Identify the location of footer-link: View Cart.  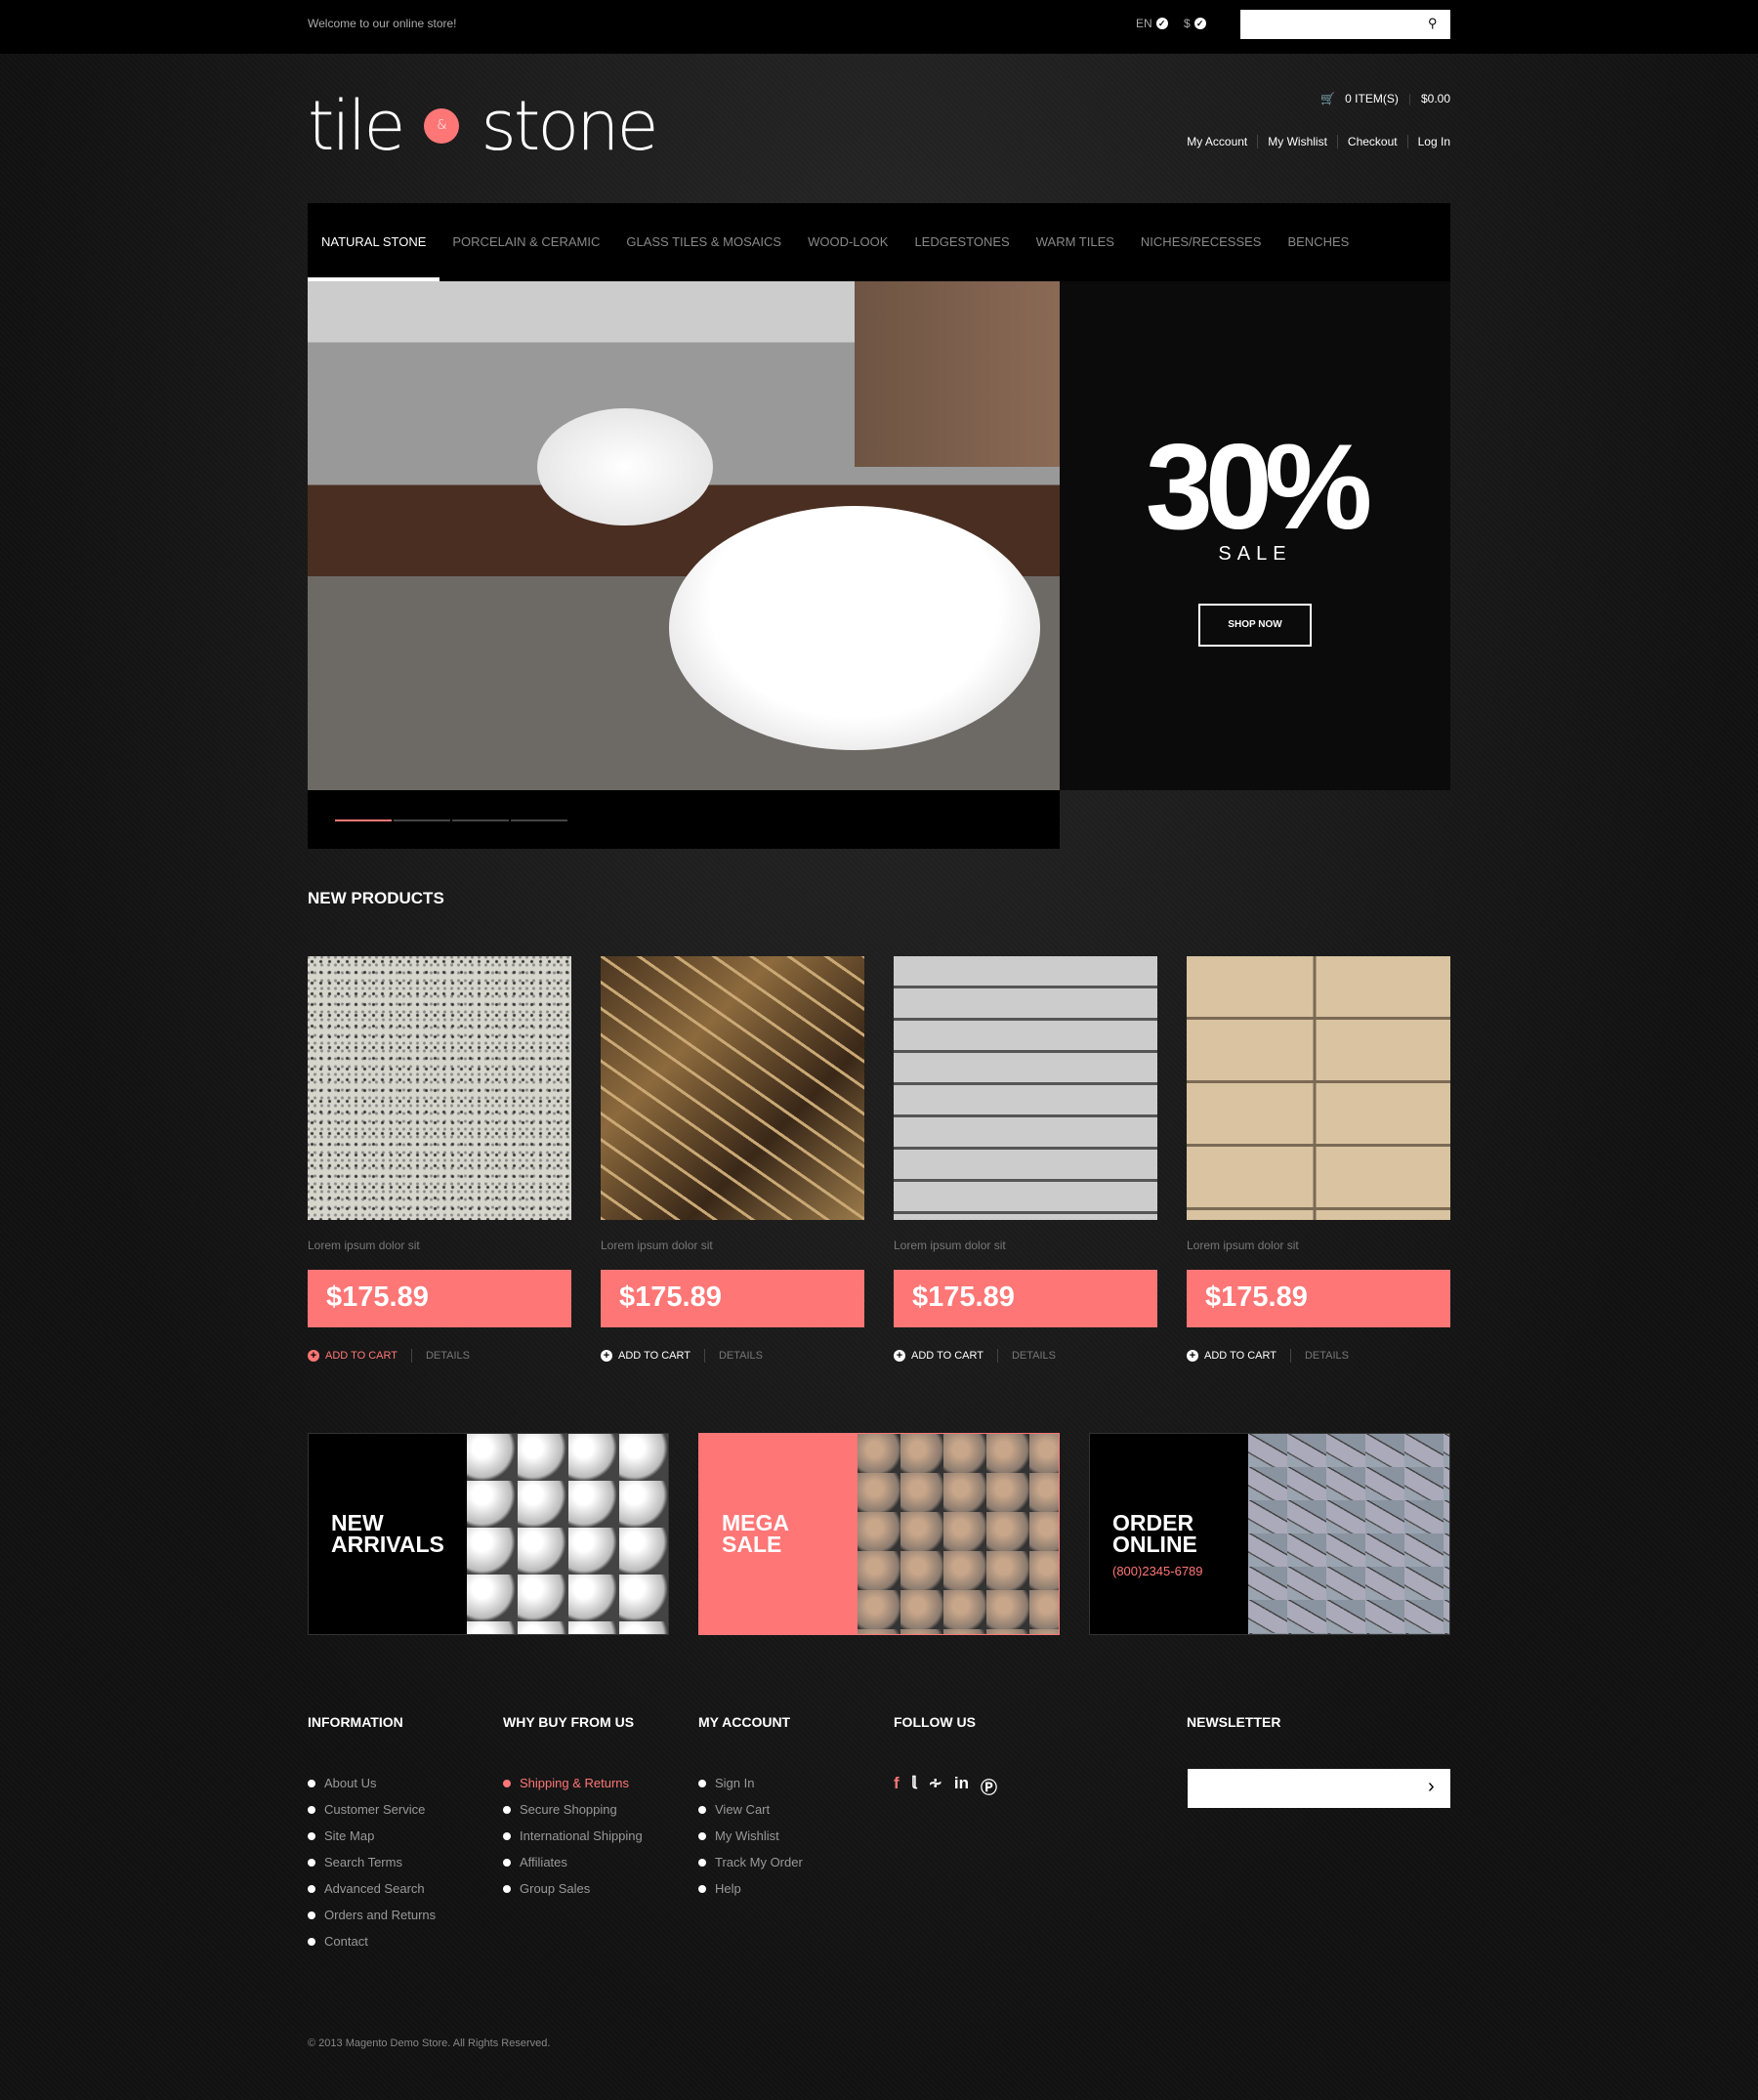
(750, 1809).